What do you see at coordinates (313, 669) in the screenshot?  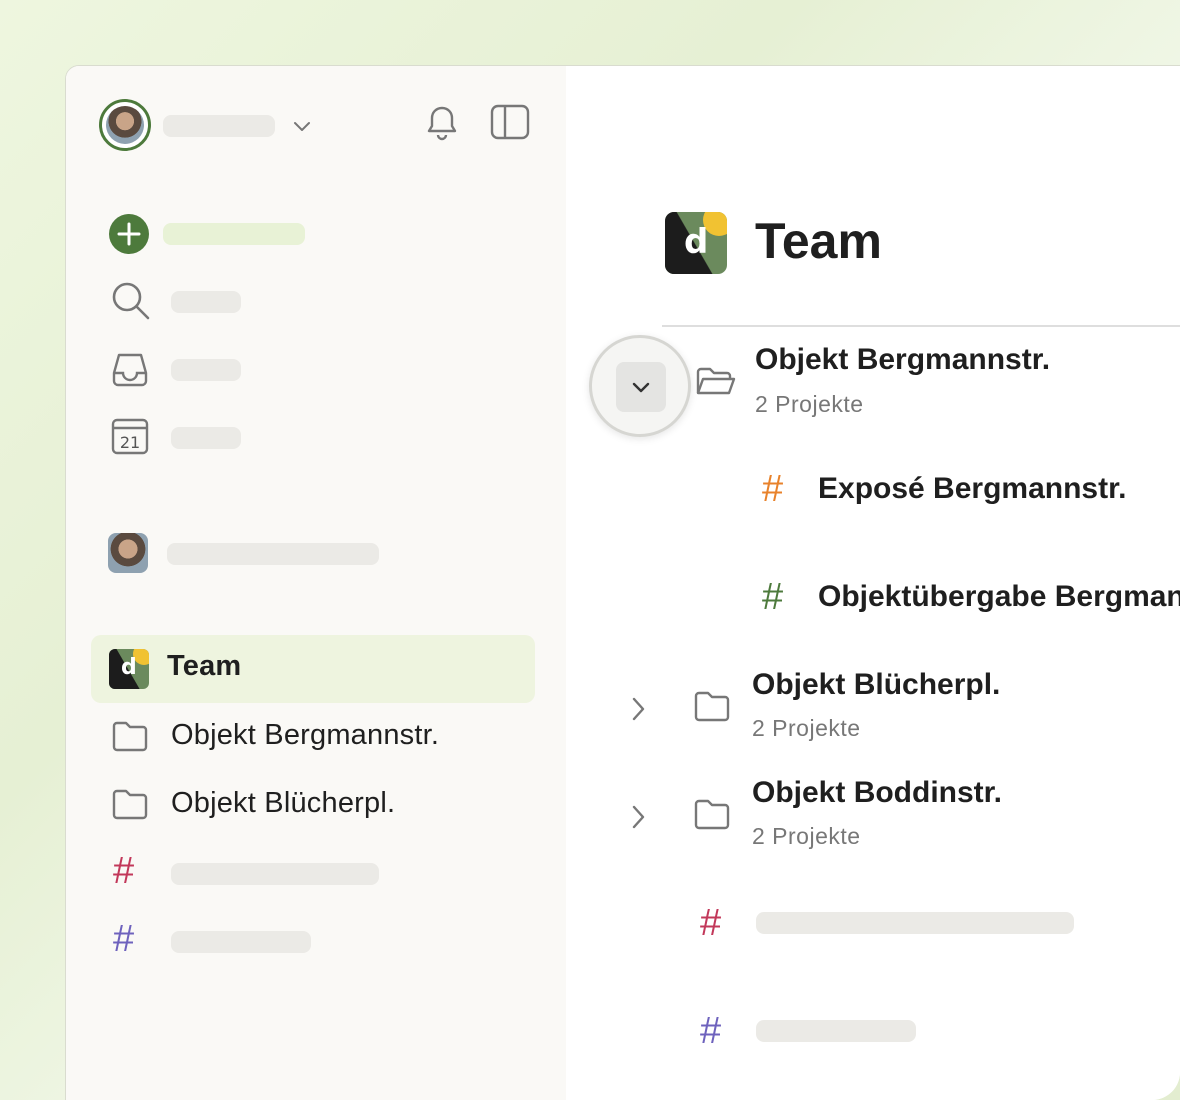 I see `sidebar-item-team` at bounding box center [313, 669].